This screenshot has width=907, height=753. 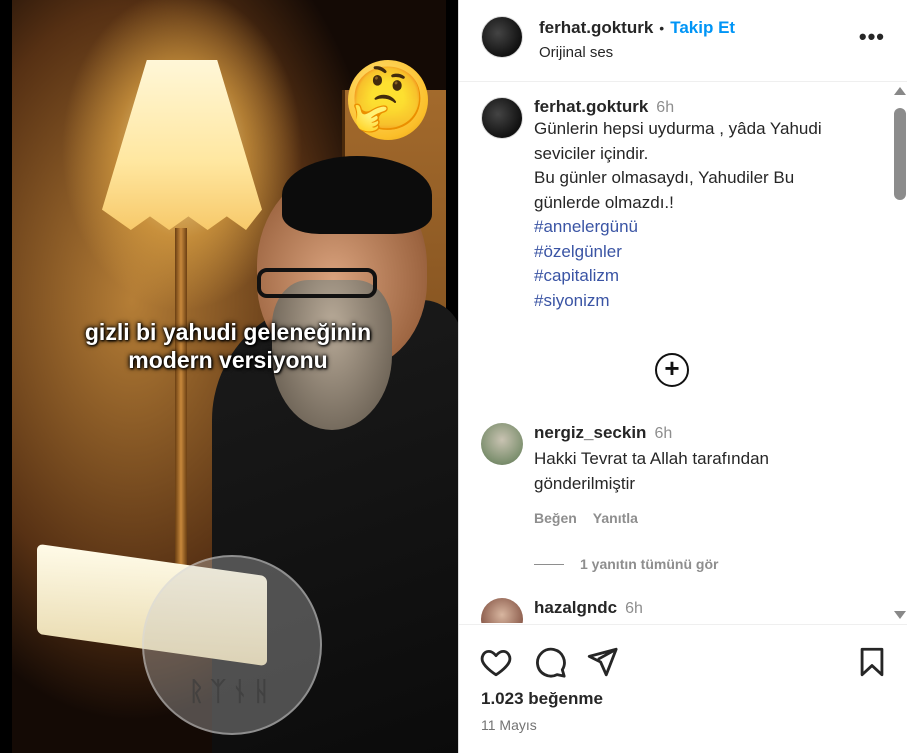 What do you see at coordinates (899, 353) in the screenshot?
I see `scrollbar` at bounding box center [899, 353].